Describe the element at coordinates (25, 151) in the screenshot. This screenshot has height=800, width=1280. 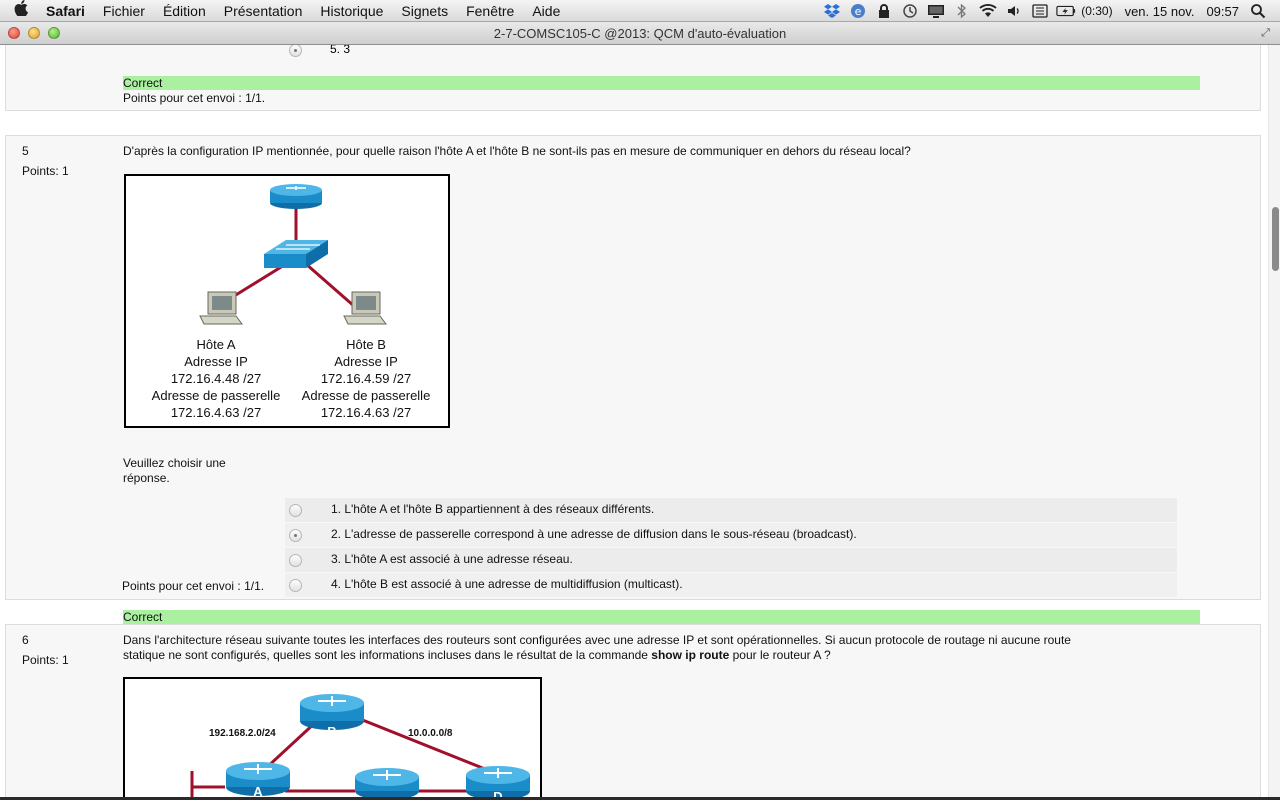
I see `question-number: 5` at that location.